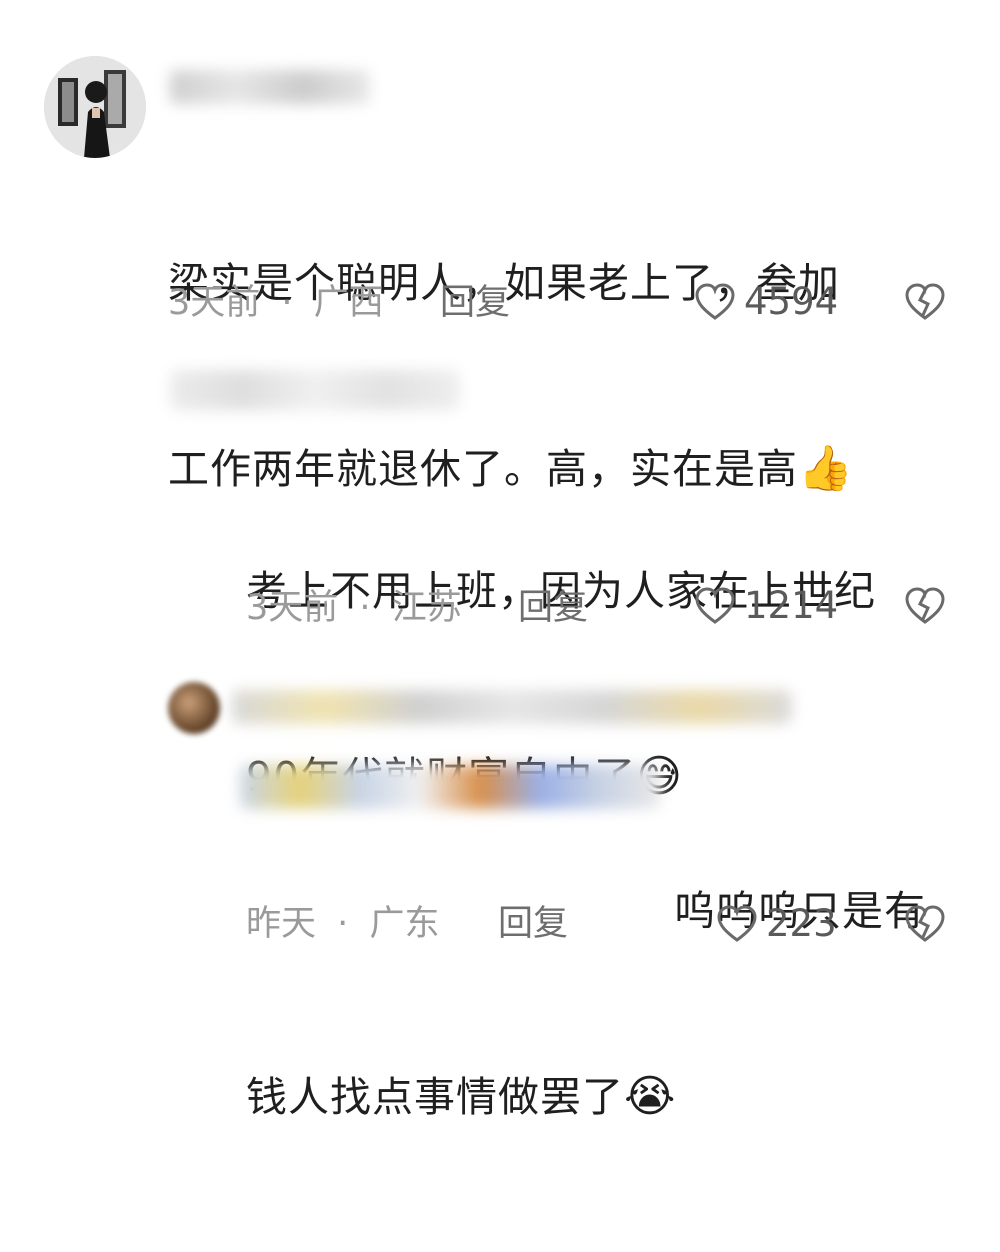 The width and height of the screenshot is (1000, 1252). Describe the element at coordinates (292, 608) in the screenshot. I see `reply-time: 3天前` at that location.